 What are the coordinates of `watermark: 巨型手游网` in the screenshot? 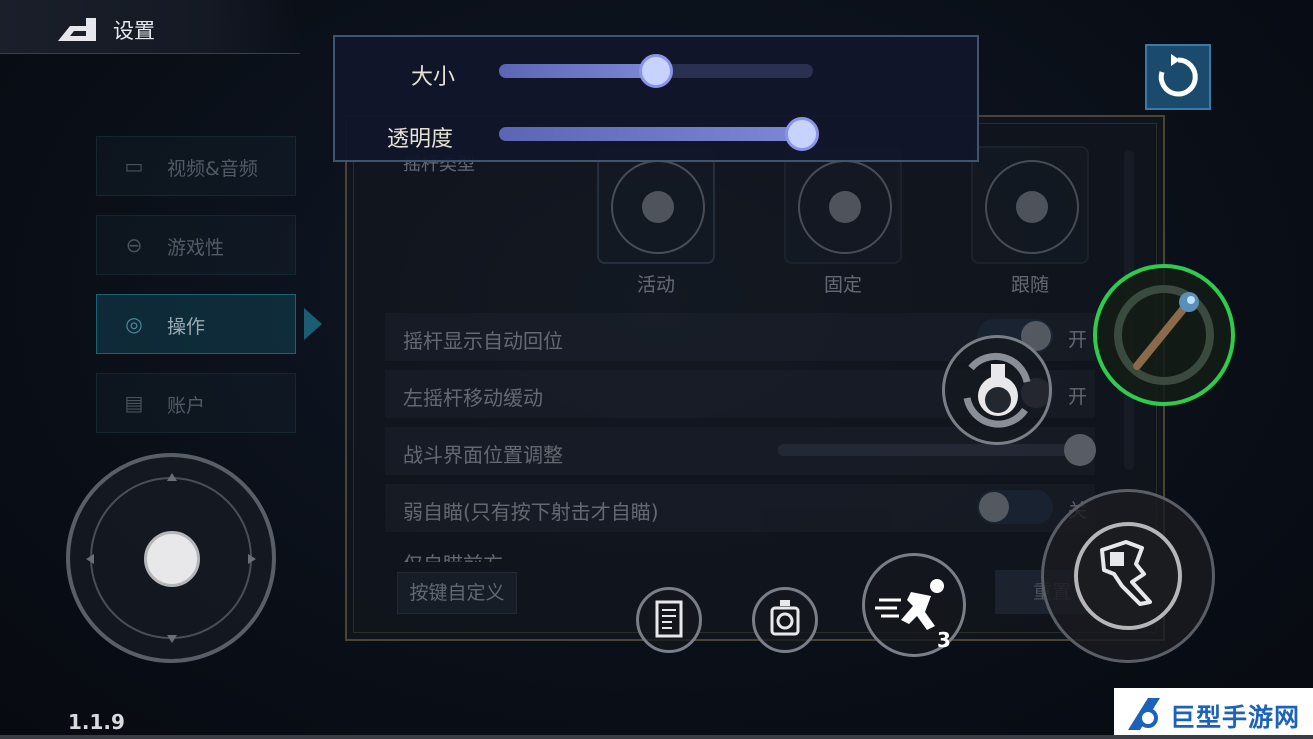 It's located at (1213, 713).